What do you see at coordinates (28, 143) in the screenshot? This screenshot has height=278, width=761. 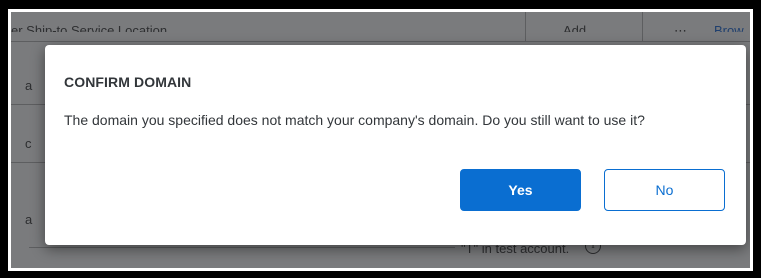 I see `background-left-fragment: c` at bounding box center [28, 143].